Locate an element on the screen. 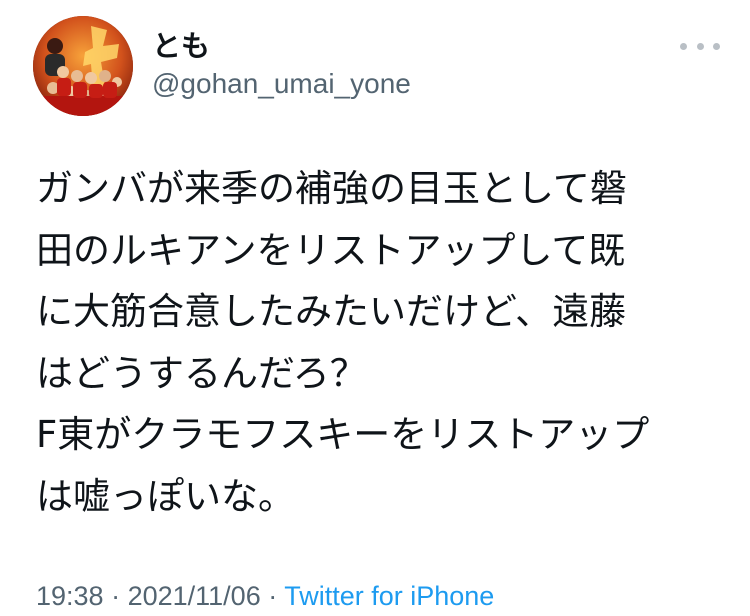 The width and height of the screenshot is (750, 616). user-handle: @gohan_umai_yone is located at coordinates (281, 84).